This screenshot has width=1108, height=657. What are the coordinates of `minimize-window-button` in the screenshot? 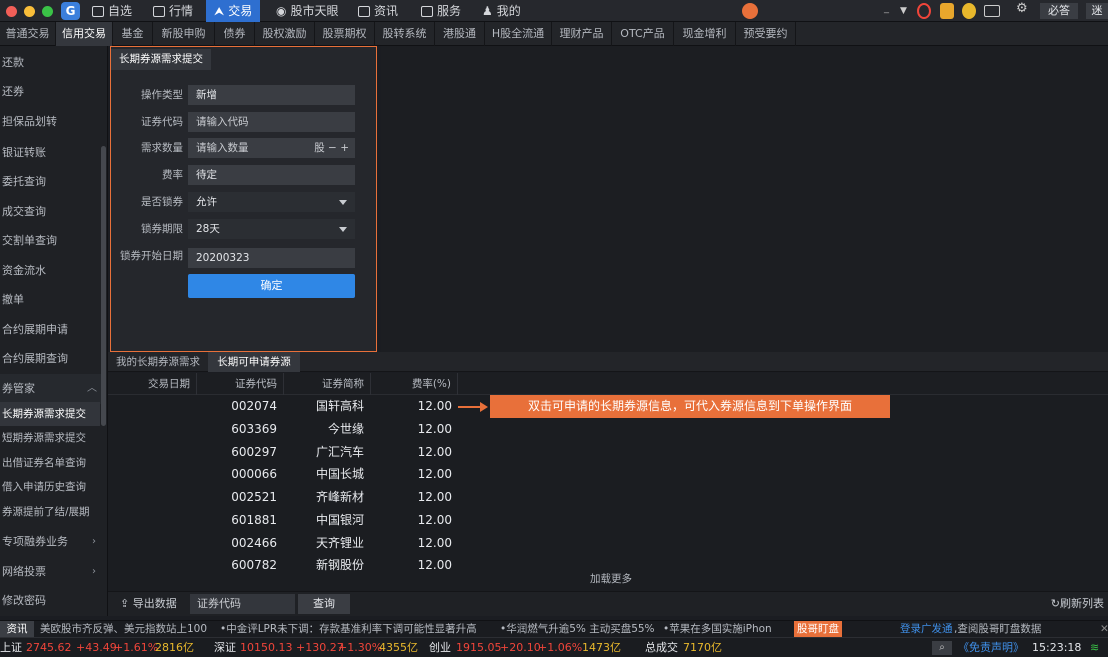 It's located at (29, 11).